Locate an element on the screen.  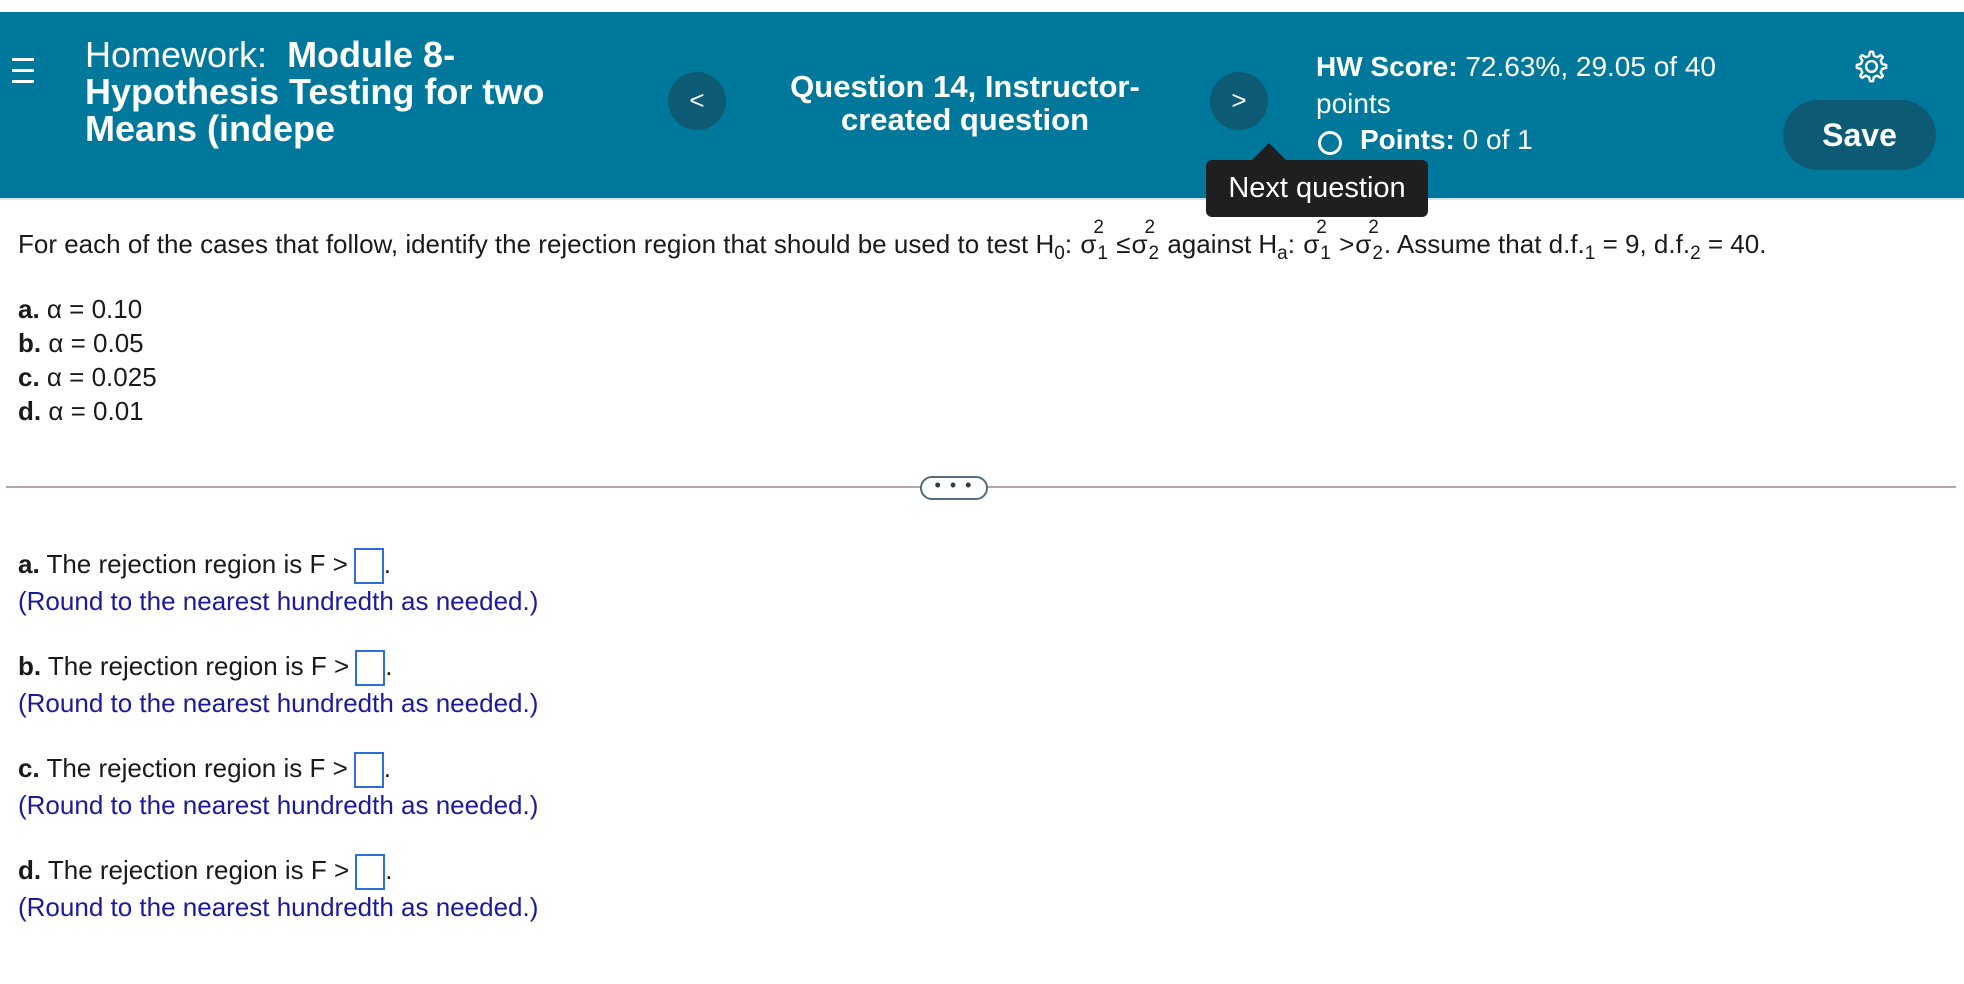
answer-letter: b. is located at coordinates (30, 666).